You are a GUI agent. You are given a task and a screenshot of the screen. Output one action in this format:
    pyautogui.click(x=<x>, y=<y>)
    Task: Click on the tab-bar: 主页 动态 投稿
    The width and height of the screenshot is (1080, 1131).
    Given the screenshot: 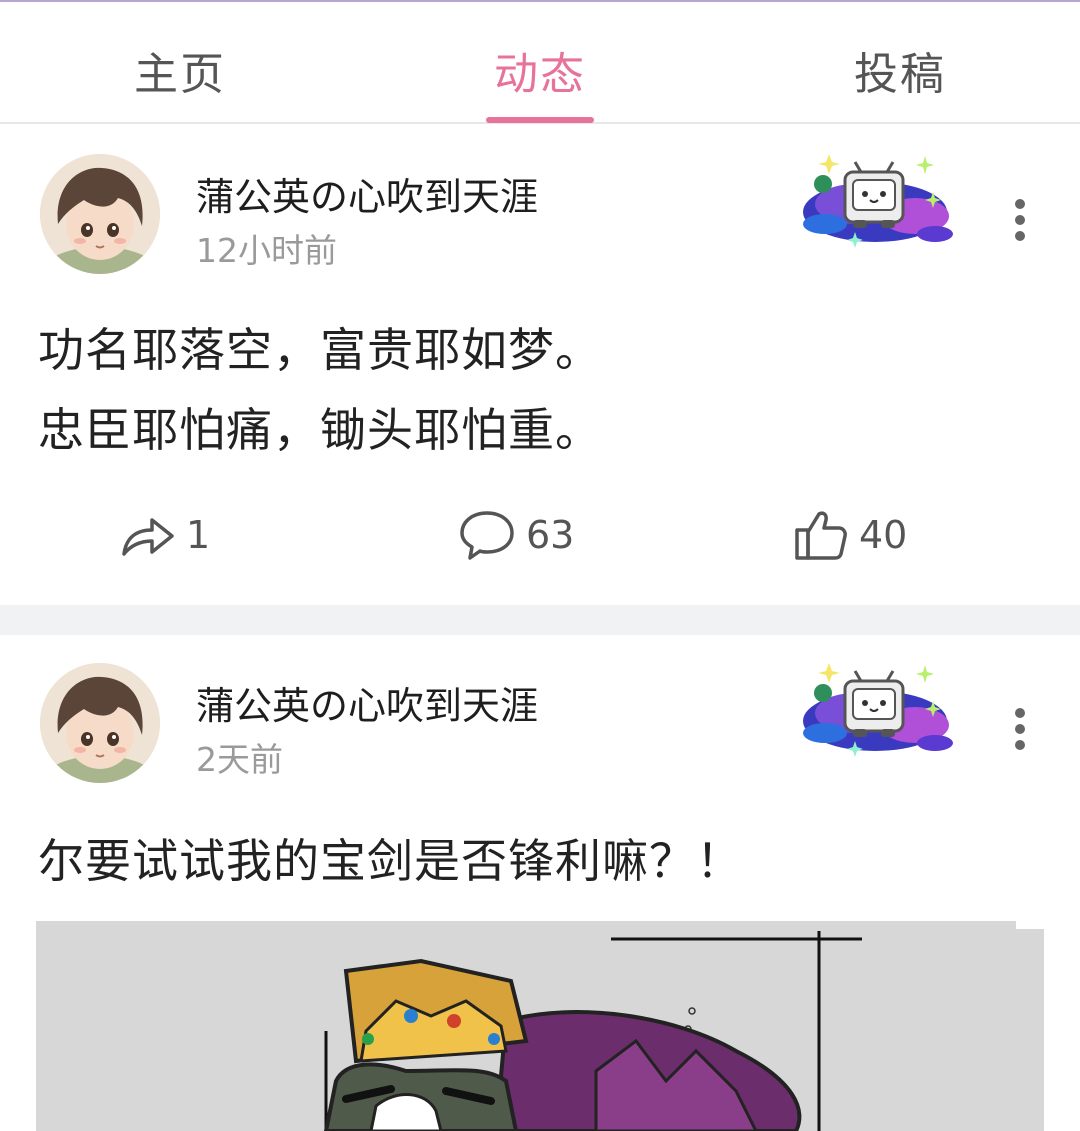 What is the action you would take?
    pyautogui.click(x=540, y=63)
    